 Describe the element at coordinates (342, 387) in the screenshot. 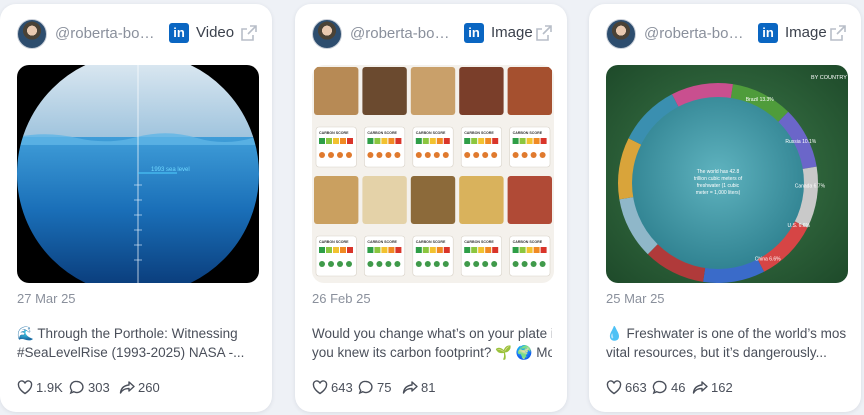

I see `likes-count: 643` at that location.